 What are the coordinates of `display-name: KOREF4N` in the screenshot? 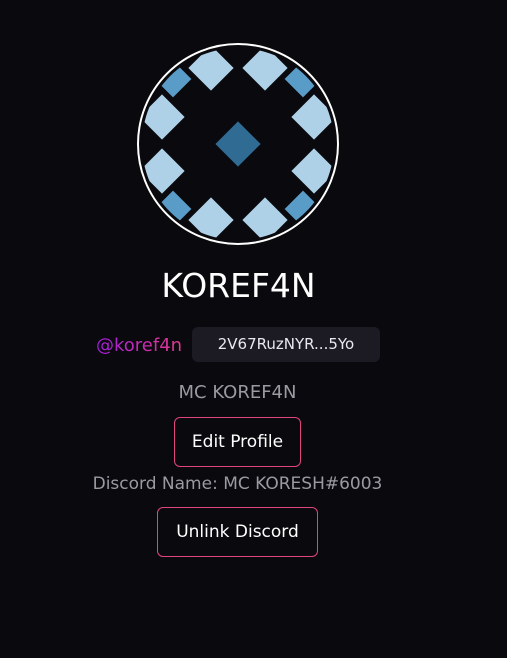 It's located at (238, 285).